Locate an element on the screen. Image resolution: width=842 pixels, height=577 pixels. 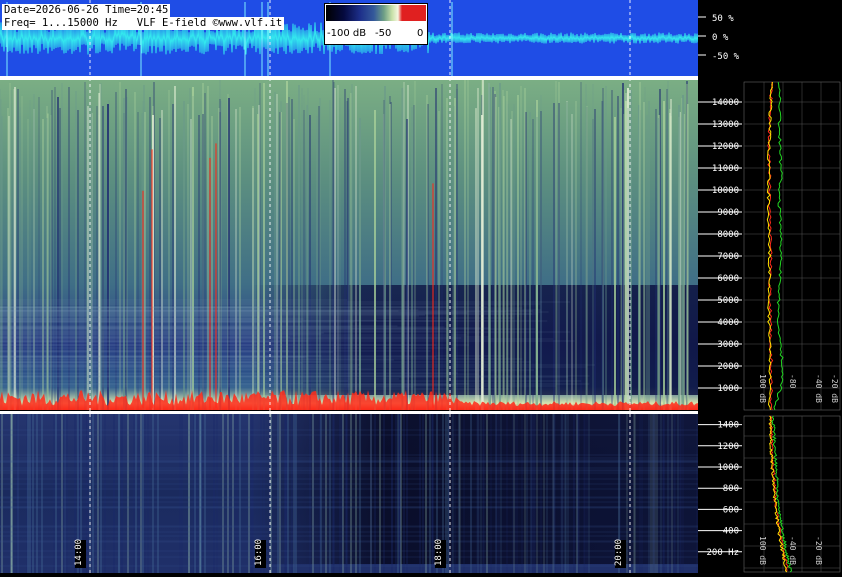
freq-tick-label-low: 1000 is located at coordinates (728, 468).